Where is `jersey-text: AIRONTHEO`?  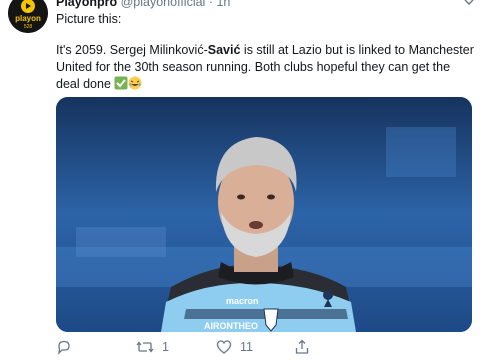
jersey-text: AIRONTHEO is located at coordinates (231, 326).